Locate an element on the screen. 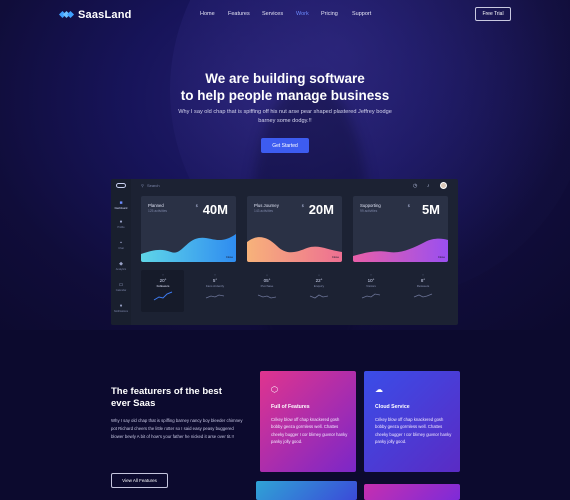 This screenshot has width=570, height=500. dashboard-topbar: ⚲ Search ◷ ♪ is located at coordinates (294, 186).